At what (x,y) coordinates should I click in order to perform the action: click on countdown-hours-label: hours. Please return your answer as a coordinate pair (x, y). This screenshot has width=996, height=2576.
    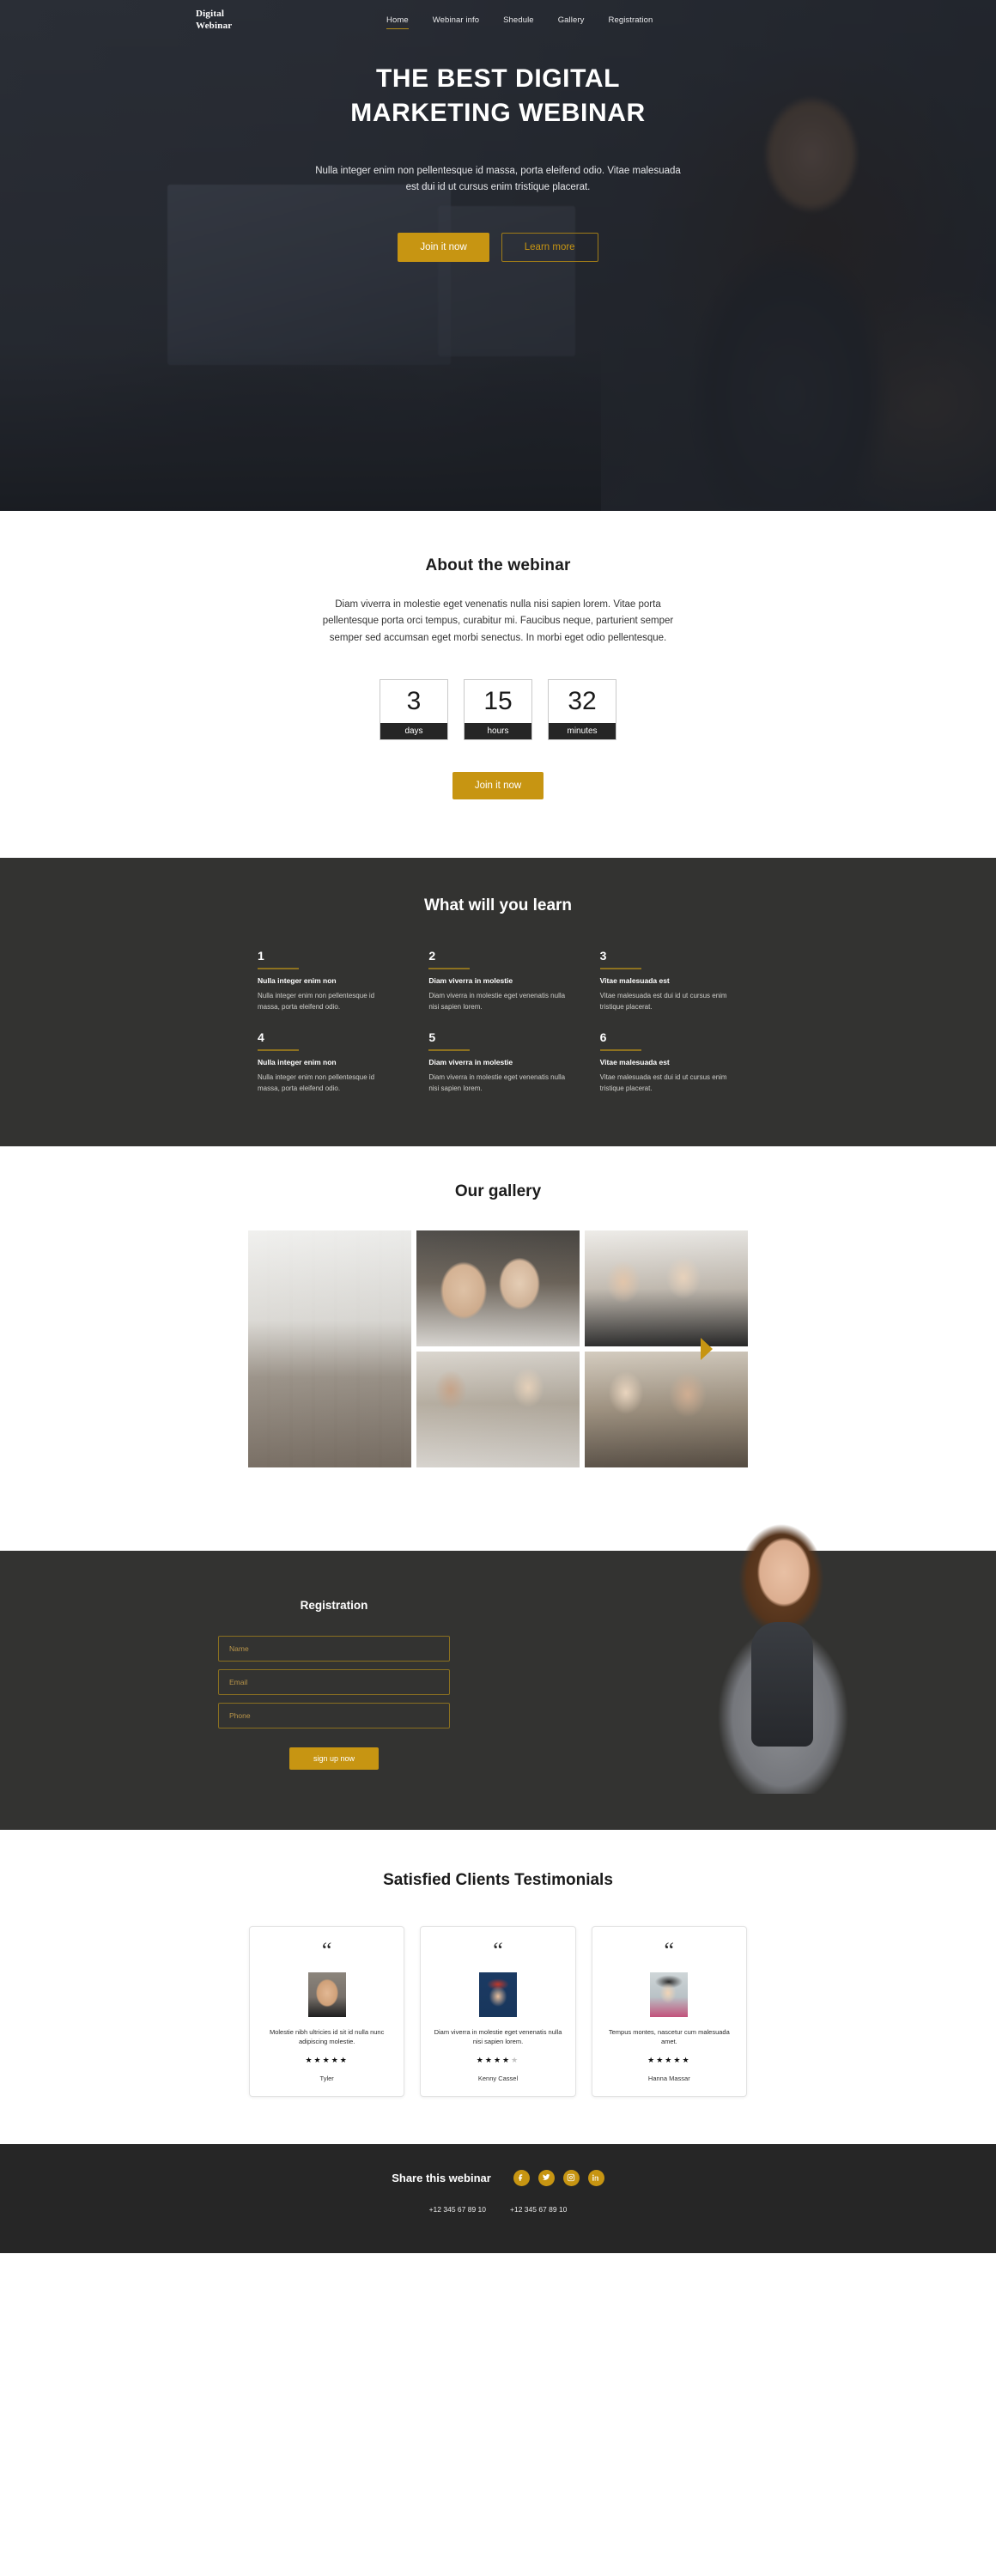
    Looking at the image, I should click on (498, 730).